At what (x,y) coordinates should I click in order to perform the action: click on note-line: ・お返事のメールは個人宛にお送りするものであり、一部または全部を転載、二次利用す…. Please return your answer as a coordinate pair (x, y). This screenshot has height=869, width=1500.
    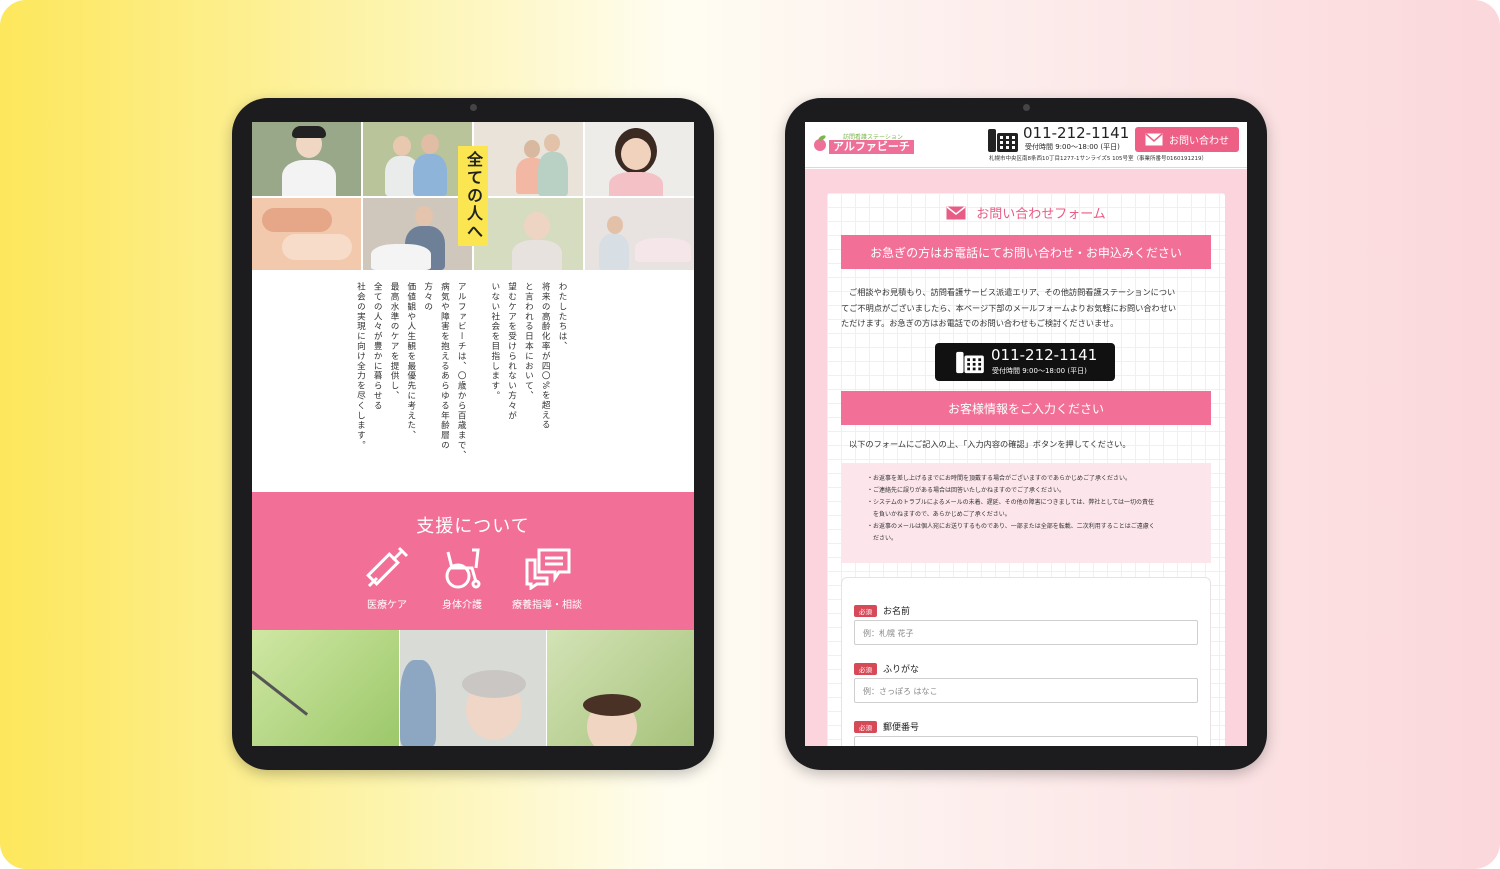
    Looking at the image, I should click on (1011, 526).